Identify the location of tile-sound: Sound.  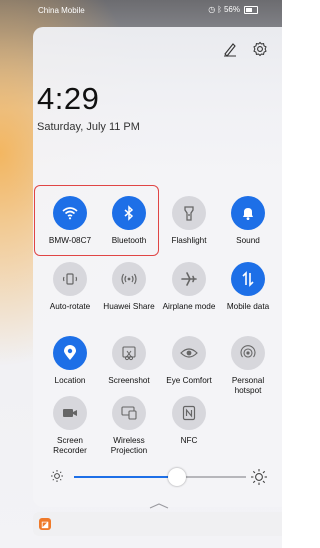
(248, 221).